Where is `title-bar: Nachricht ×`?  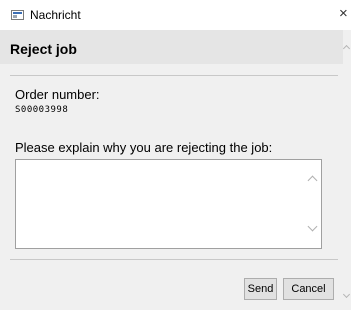
title-bar: Nachricht × is located at coordinates (175, 15).